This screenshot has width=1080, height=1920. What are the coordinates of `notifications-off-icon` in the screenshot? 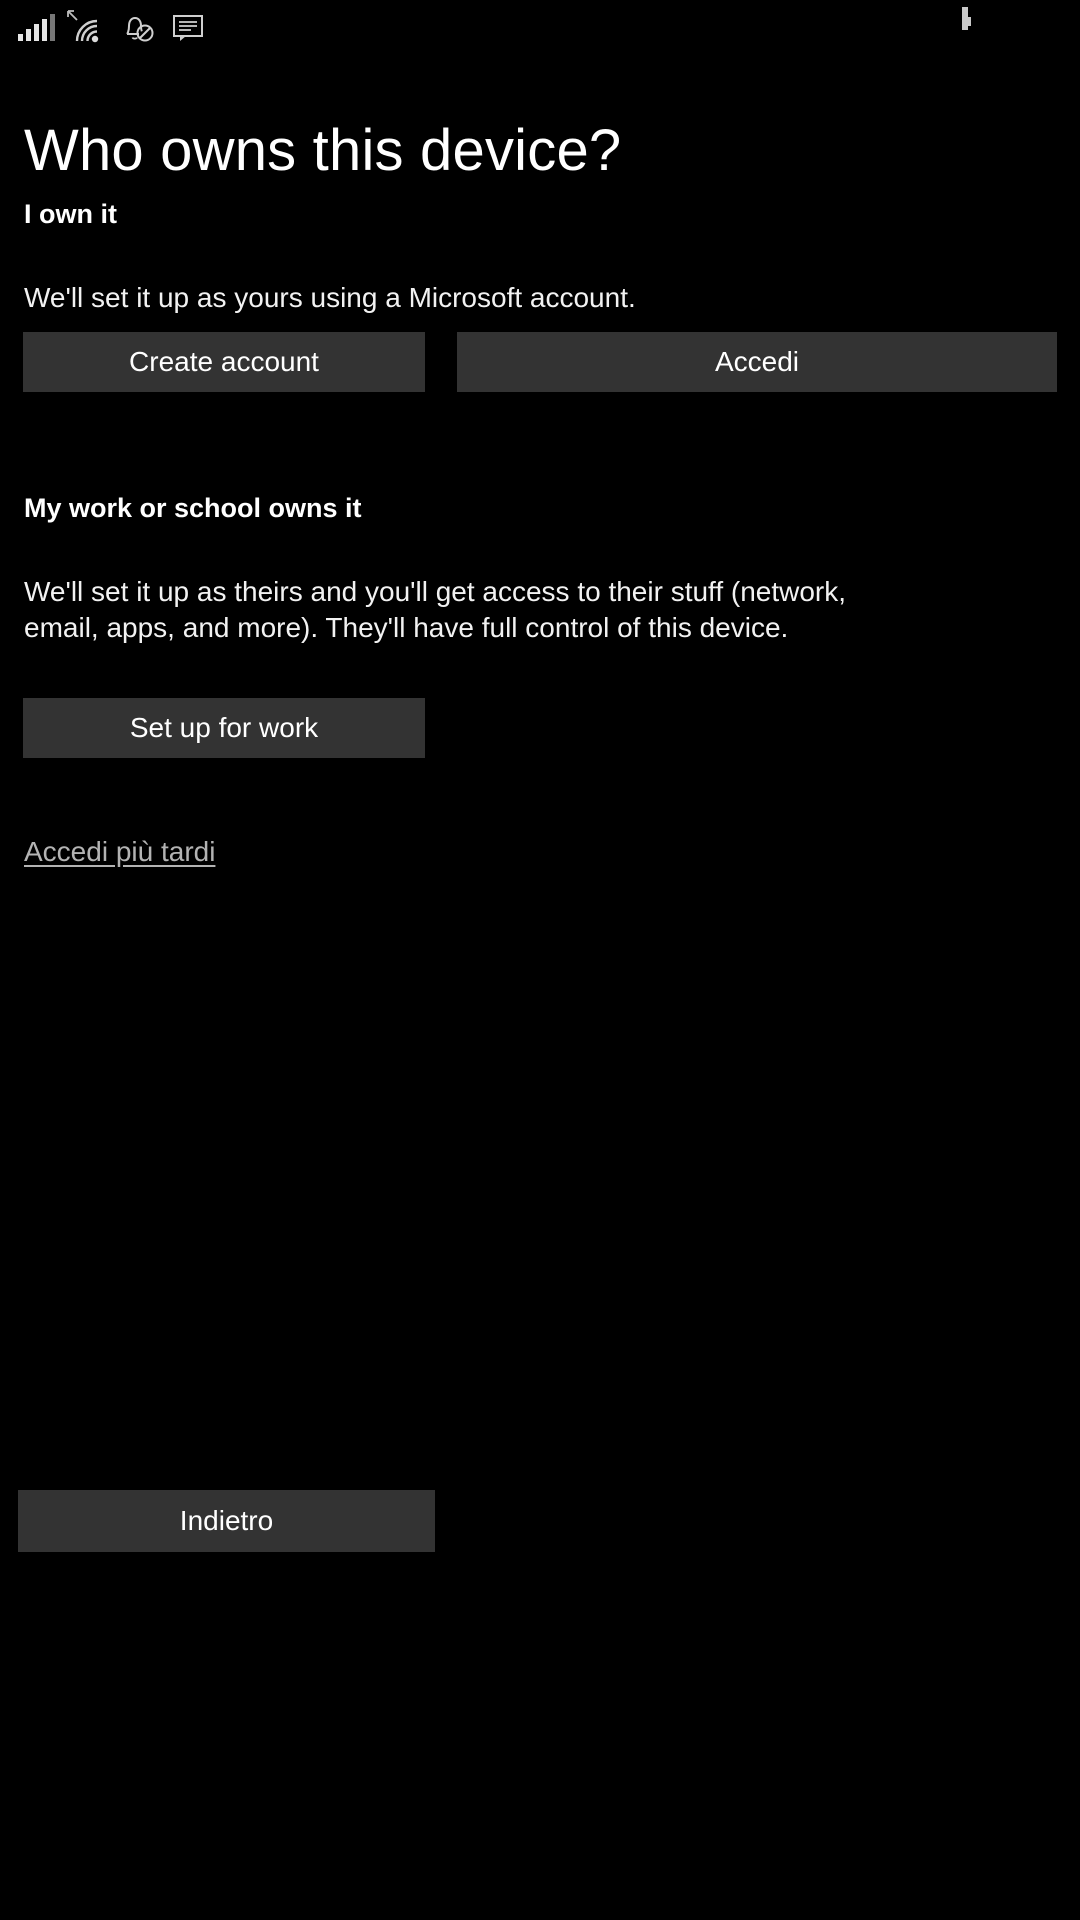 It's located at (138, 28).